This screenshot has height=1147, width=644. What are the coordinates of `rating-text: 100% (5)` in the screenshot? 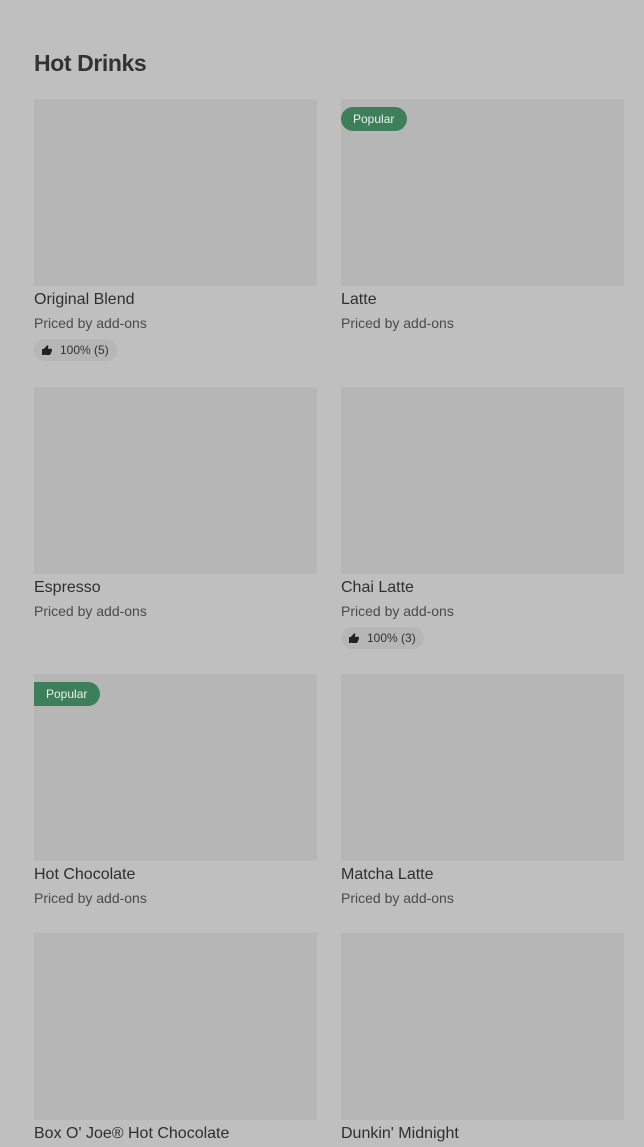 It's located at (84, 350).